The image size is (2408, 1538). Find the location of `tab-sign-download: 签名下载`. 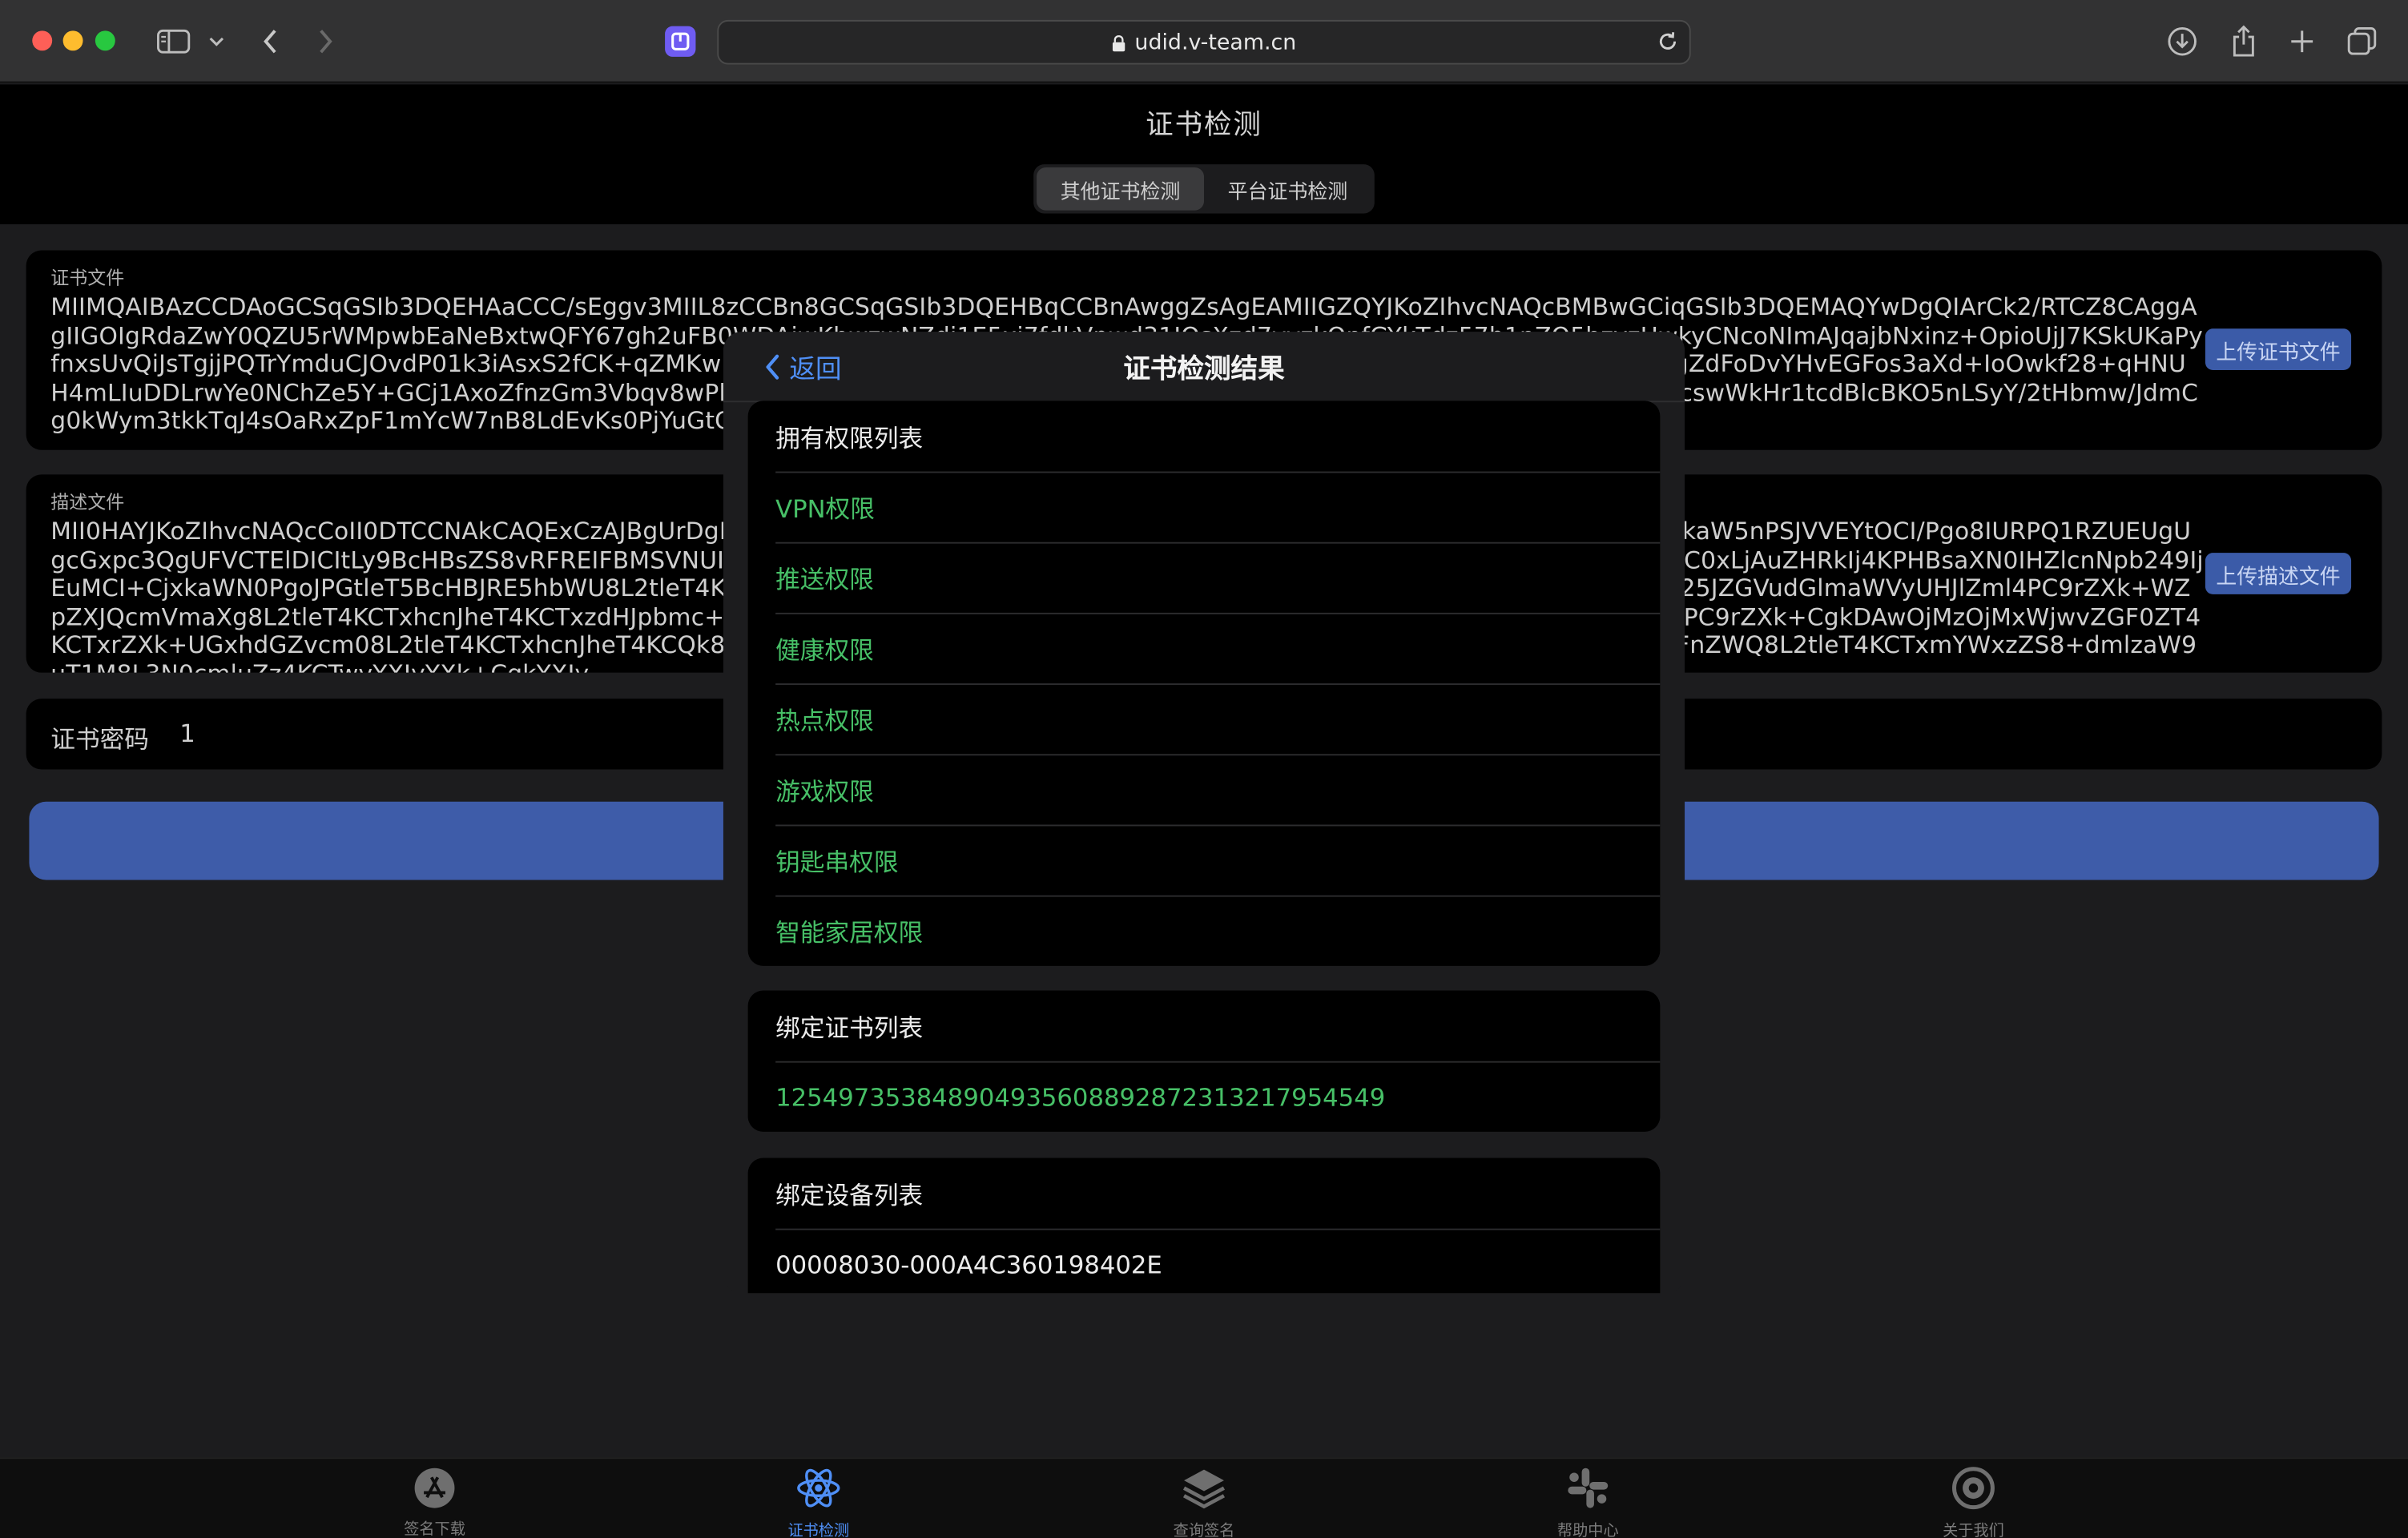

tab-sign-download: 签名下载 is located at coordinates (434, 1501).